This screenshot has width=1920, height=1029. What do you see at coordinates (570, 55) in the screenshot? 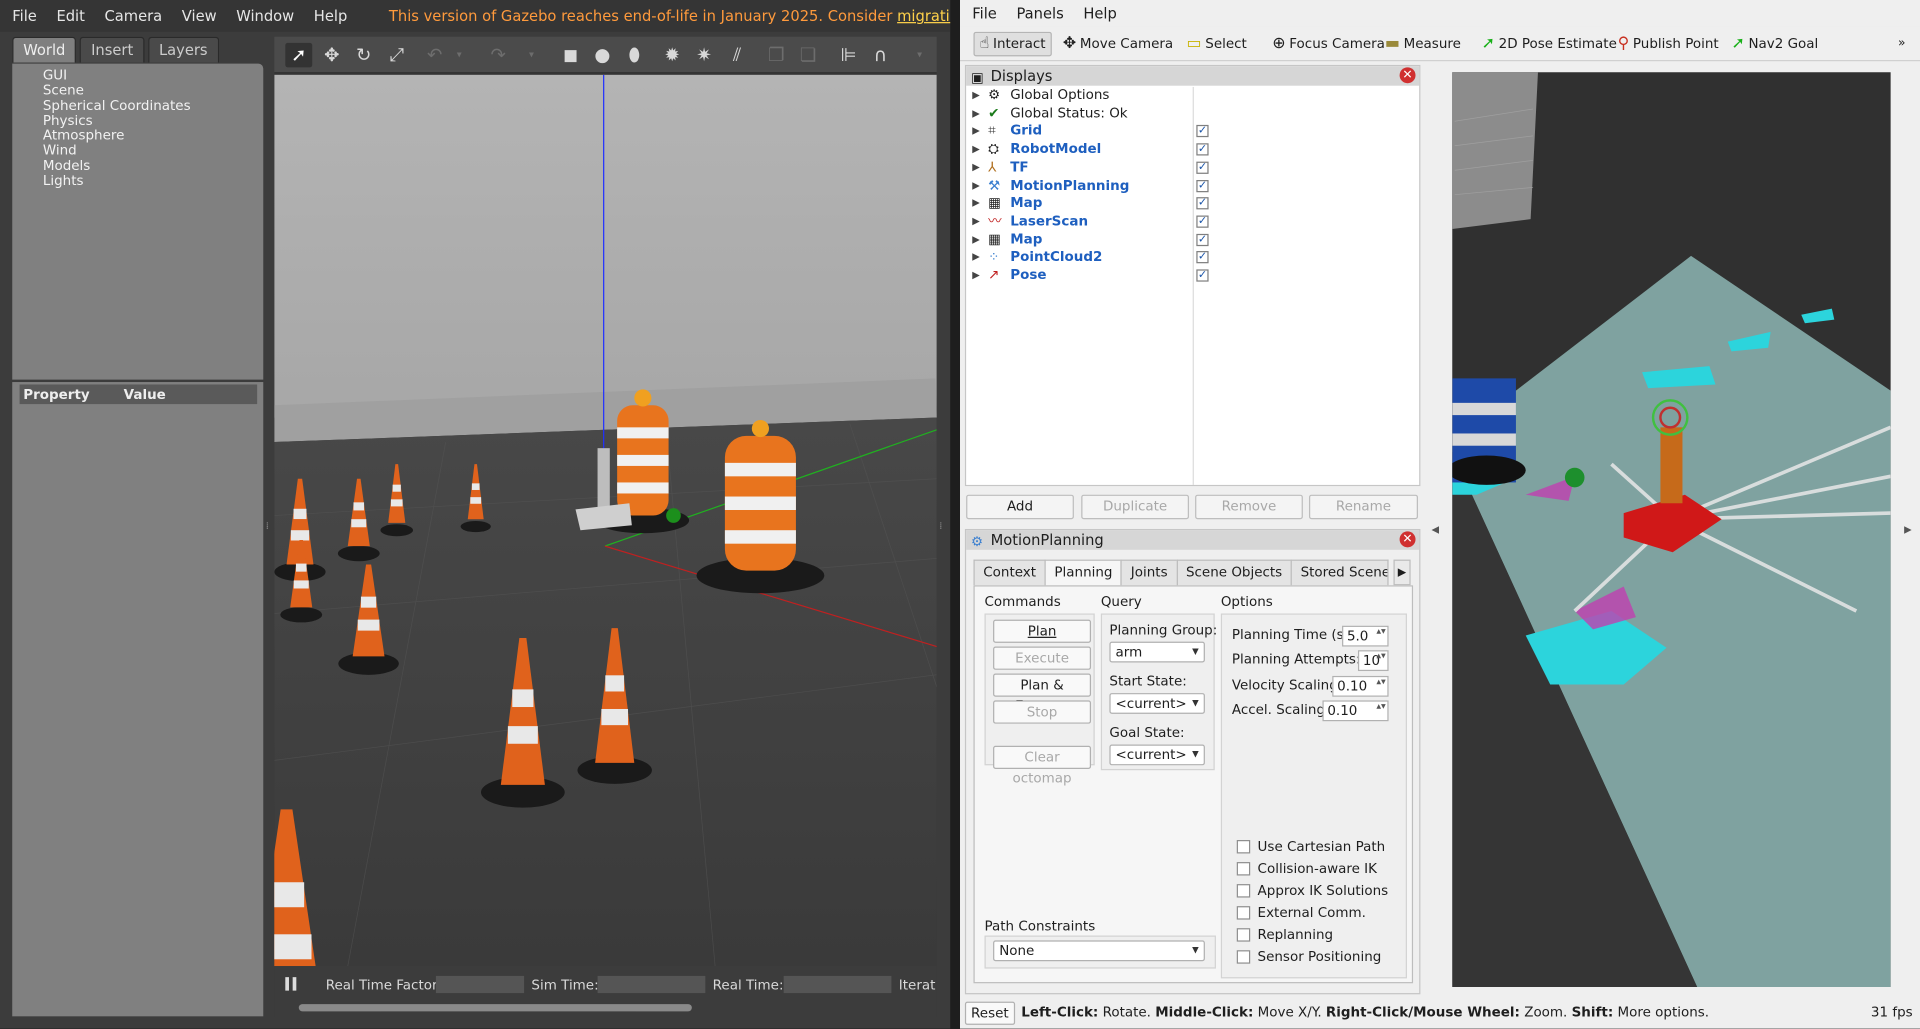
I see `box-icon: ◼` at bounding box center [570, 55].